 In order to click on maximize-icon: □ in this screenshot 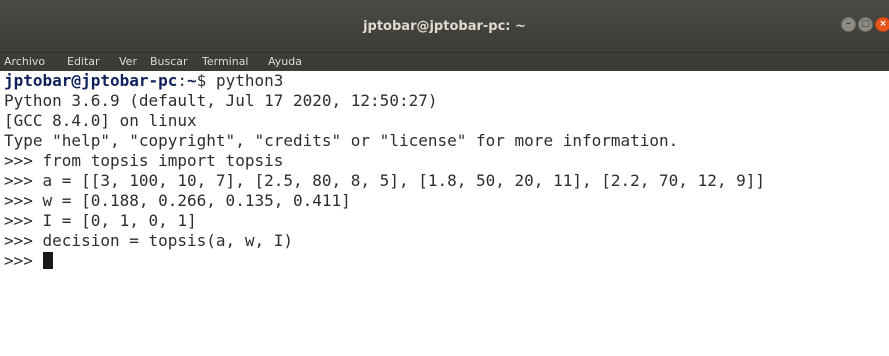, I will do `click(865, 24)`.